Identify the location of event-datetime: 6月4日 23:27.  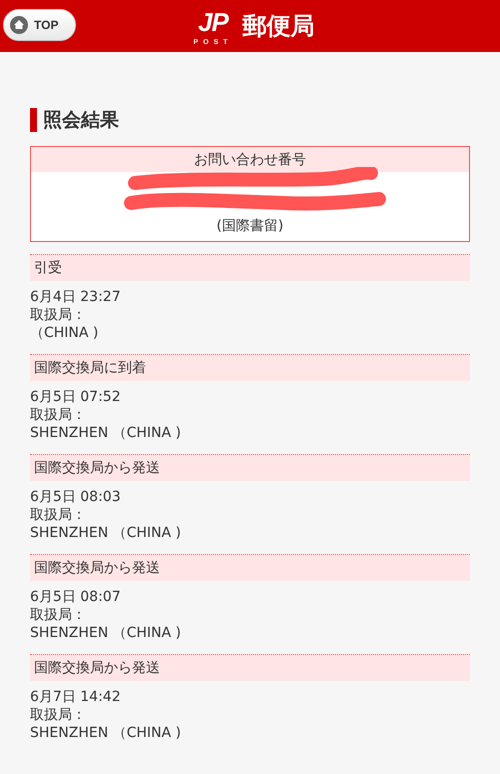
(76, 297).